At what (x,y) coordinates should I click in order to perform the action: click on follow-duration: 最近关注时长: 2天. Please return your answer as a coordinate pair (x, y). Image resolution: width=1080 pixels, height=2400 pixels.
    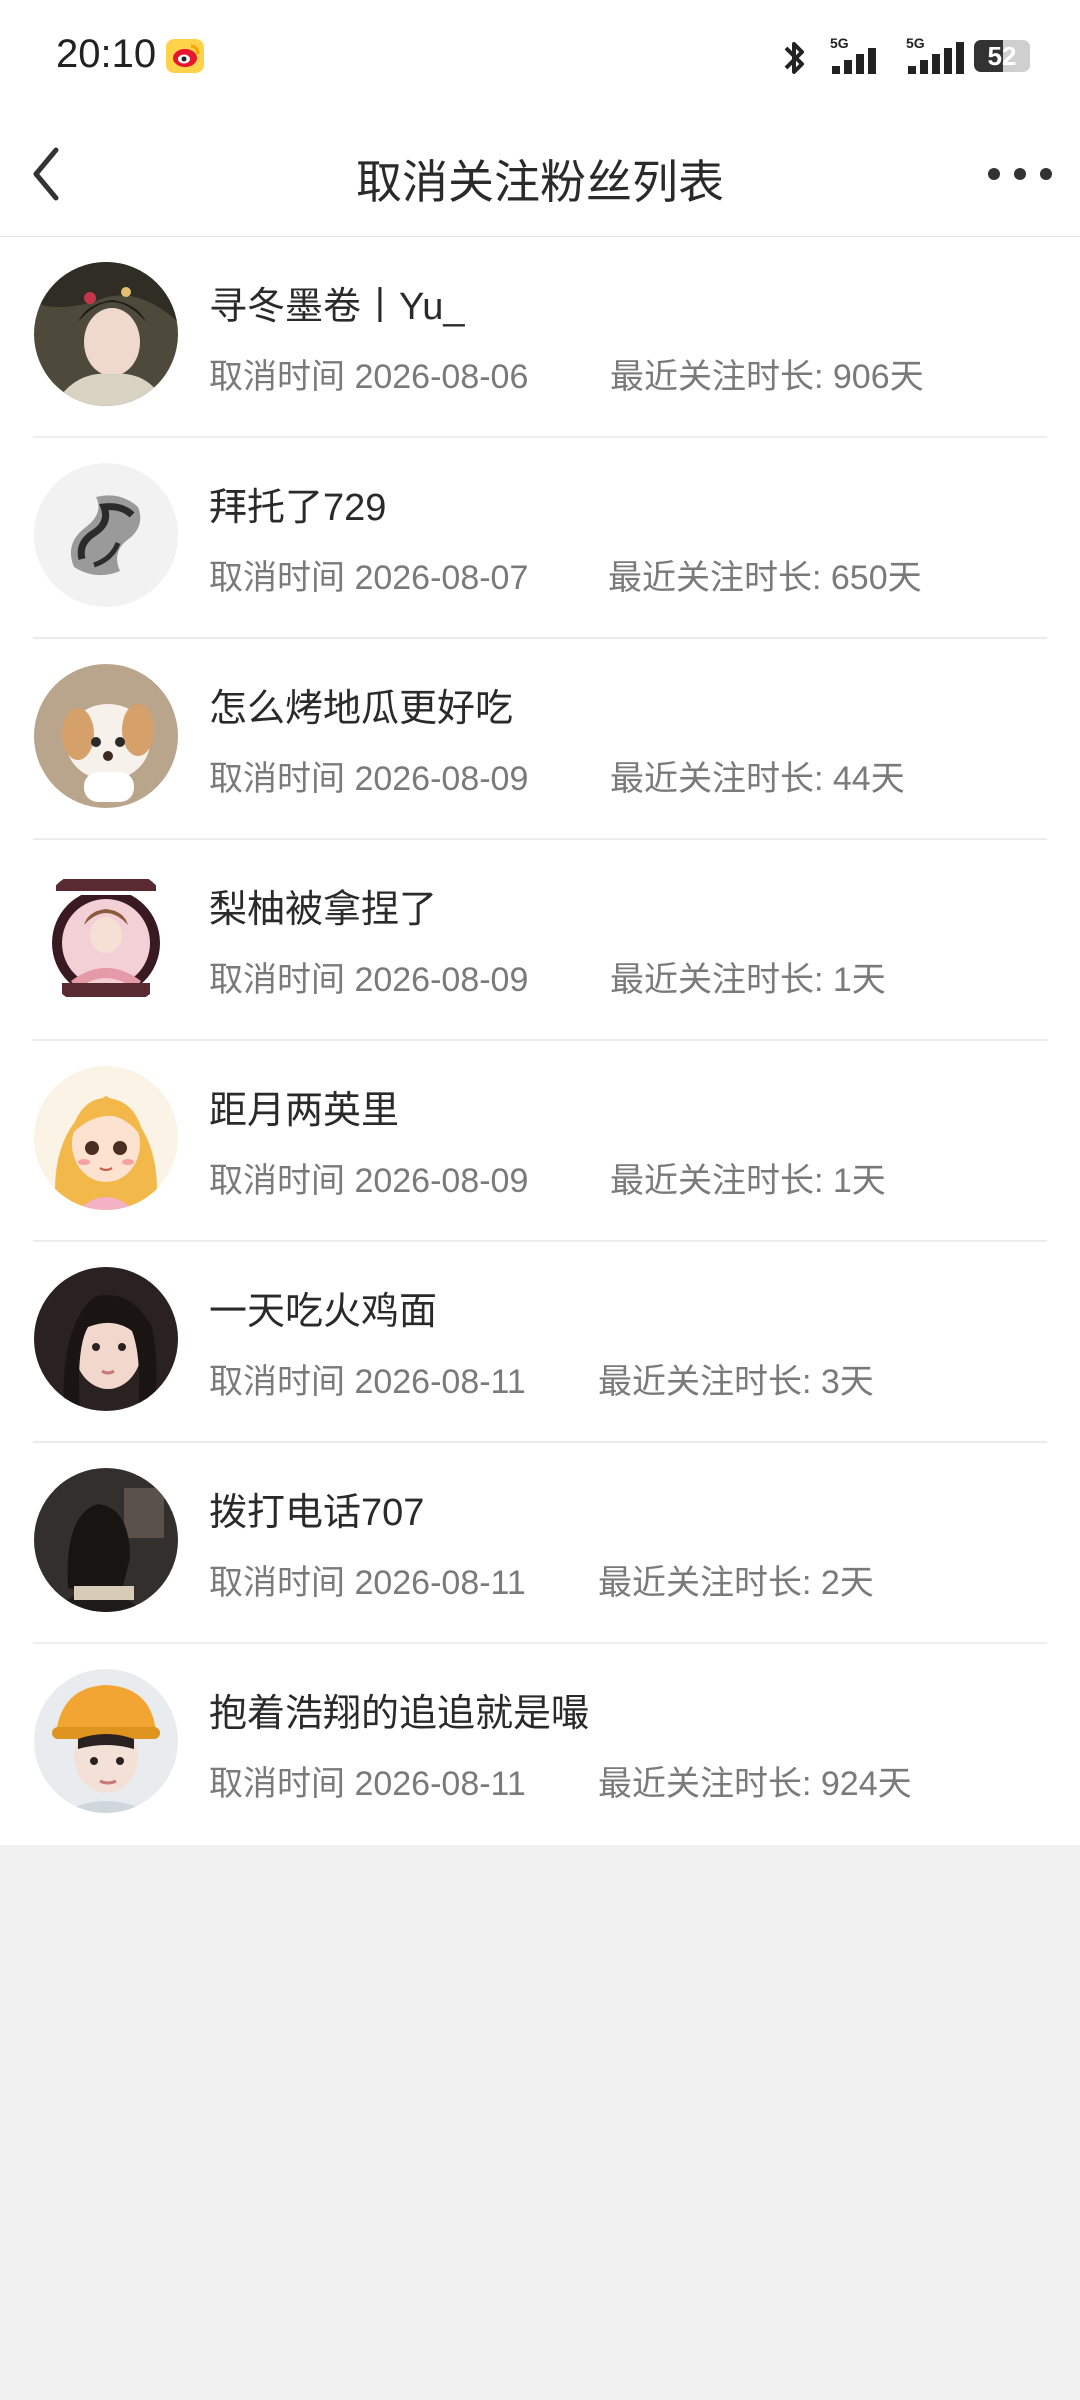
    Looking at the image, I should click on (736, 1583).